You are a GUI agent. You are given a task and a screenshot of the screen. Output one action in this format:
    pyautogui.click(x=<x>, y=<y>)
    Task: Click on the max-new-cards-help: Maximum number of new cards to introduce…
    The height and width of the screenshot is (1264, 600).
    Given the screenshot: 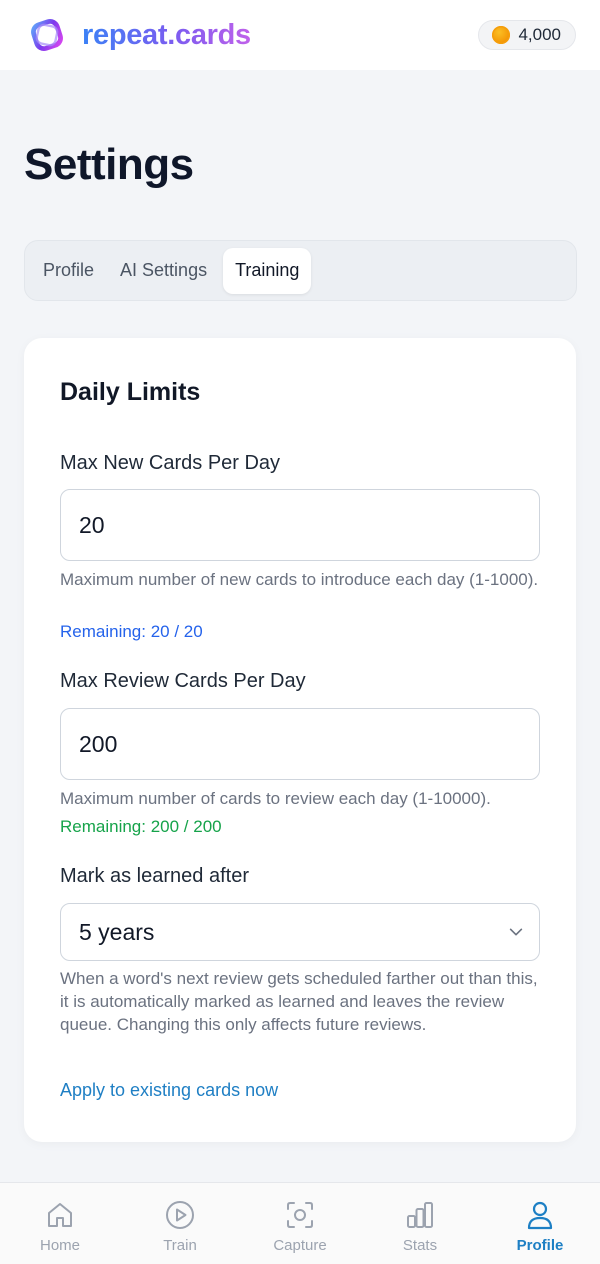 What is the action you would take?
    pyautogui.click(x=299, y=579)
    